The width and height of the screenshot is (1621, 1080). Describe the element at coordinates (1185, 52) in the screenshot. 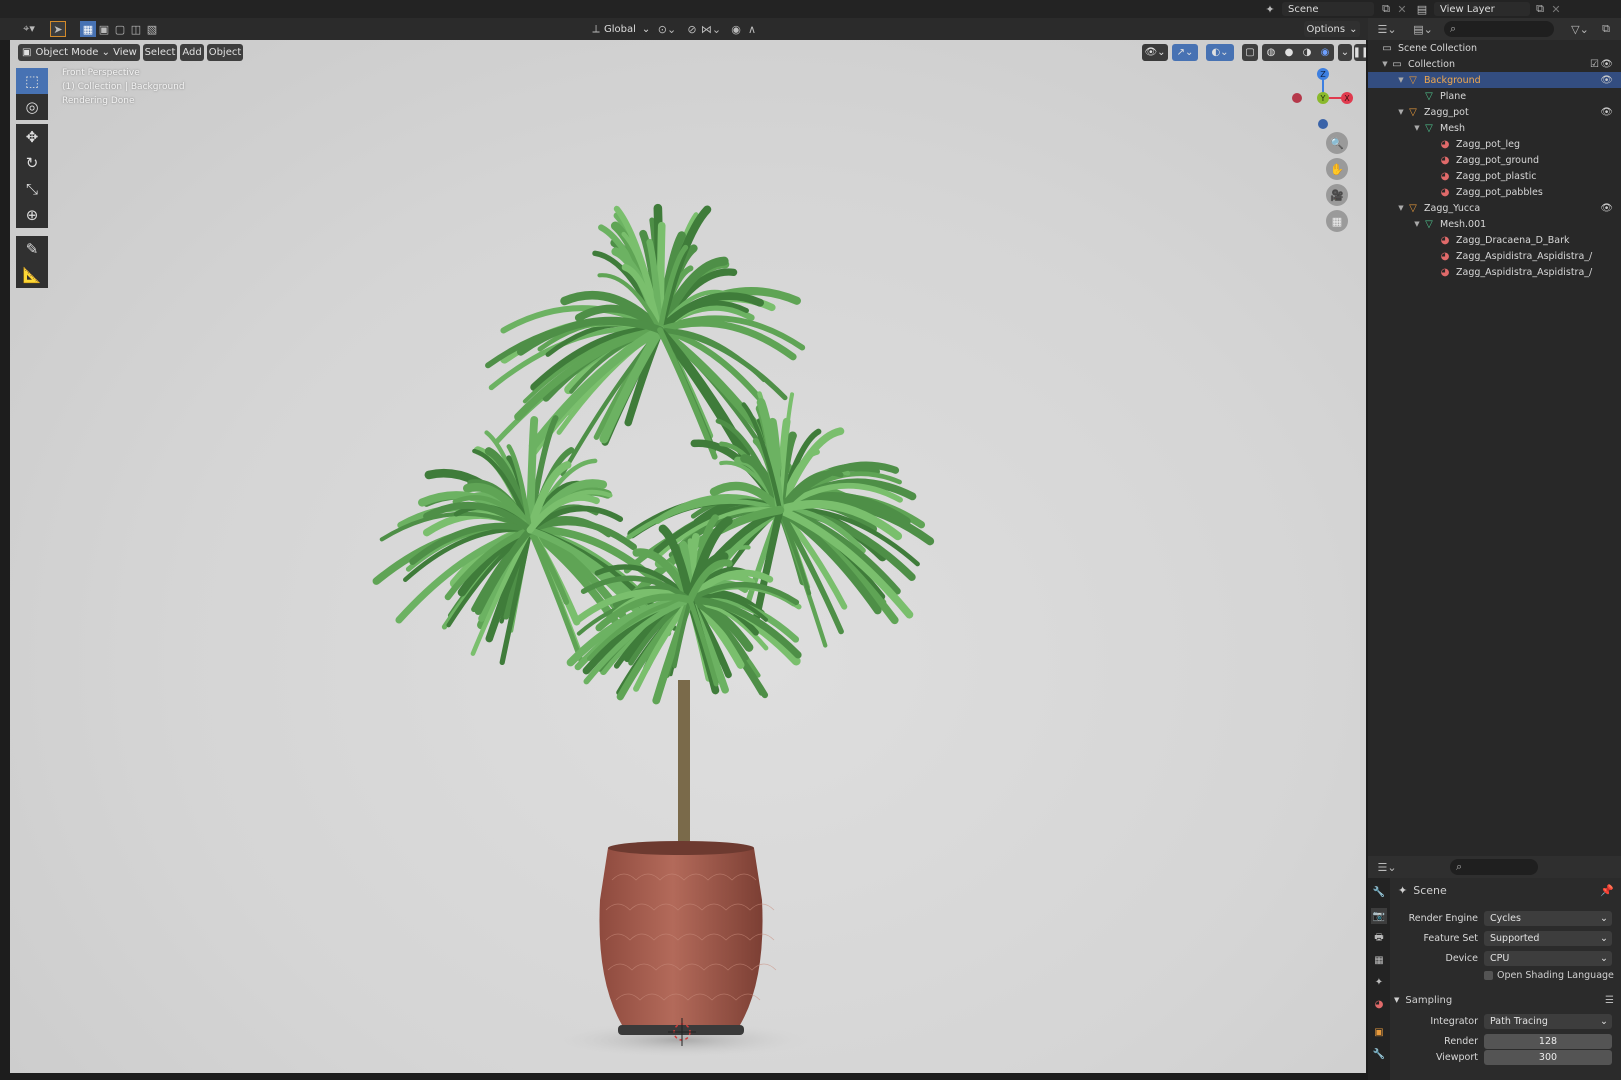

I see `gizmo-toggle-icon: ↗⌄` at that location.